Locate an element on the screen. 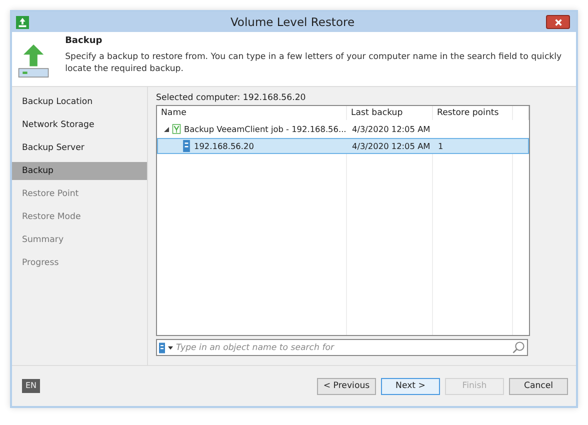  search-icon is located at coordinates (518, 347).